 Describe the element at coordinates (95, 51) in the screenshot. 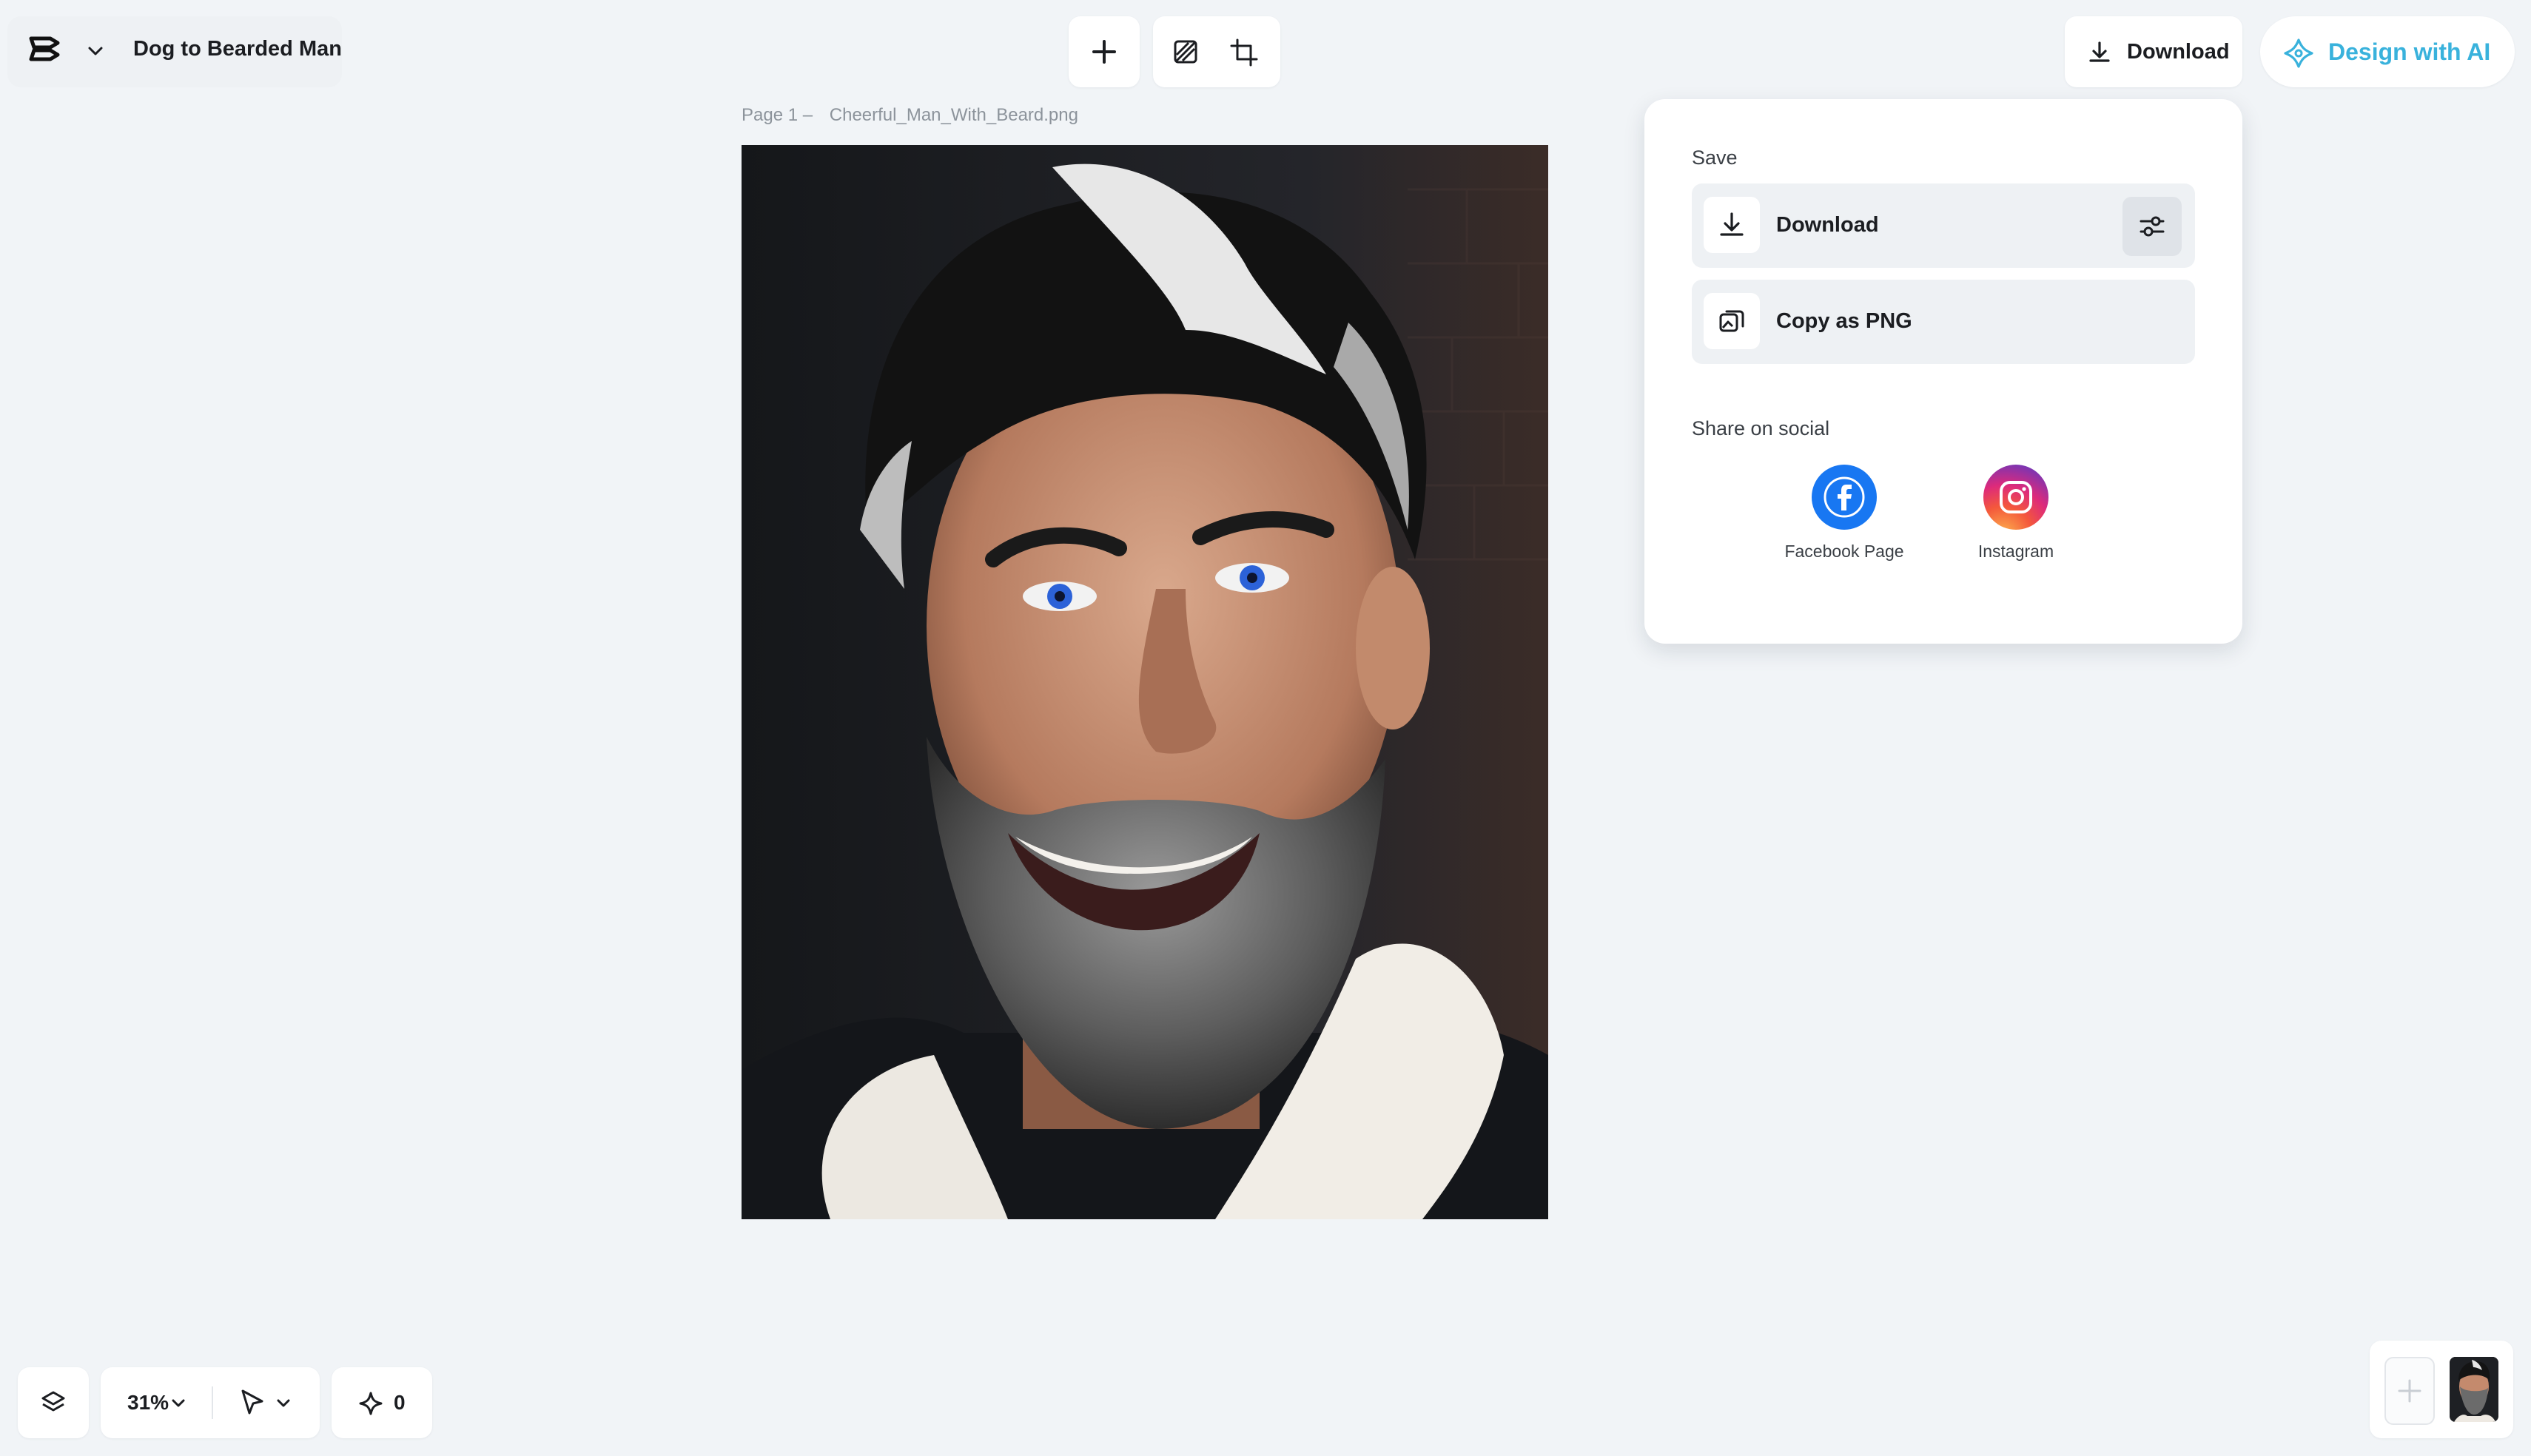

I see `chevron-down-icon` at that location.